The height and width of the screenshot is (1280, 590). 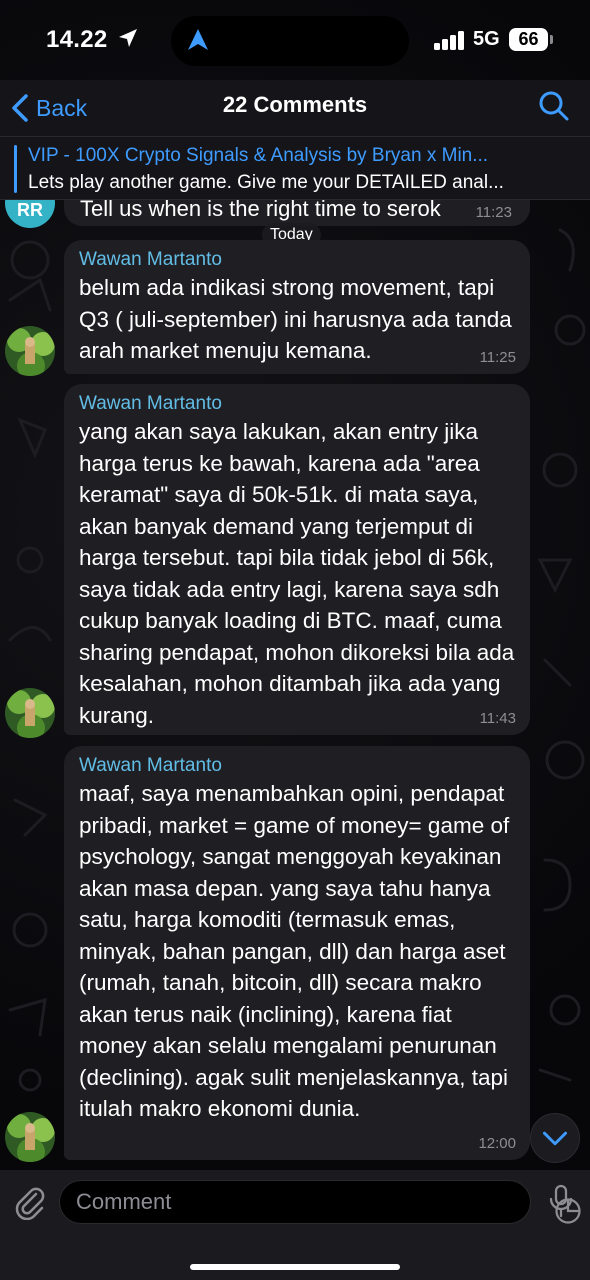 What do you see at coordinates (276, 1202) in the screenshot?
I see `comment-input` at bounding box center [276, 1202].